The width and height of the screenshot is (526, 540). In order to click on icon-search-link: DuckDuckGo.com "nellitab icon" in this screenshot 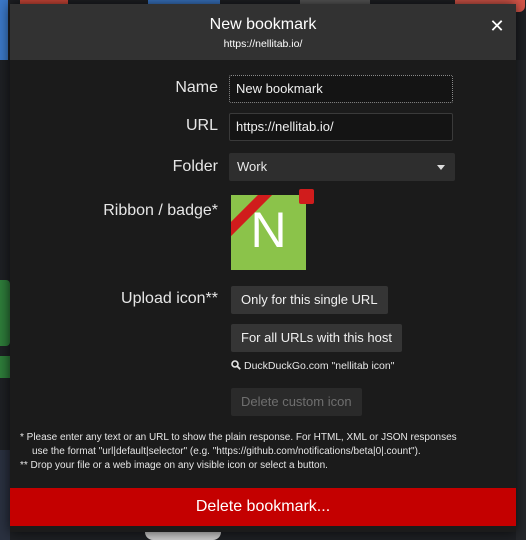, I will do `click(312, 366)`.